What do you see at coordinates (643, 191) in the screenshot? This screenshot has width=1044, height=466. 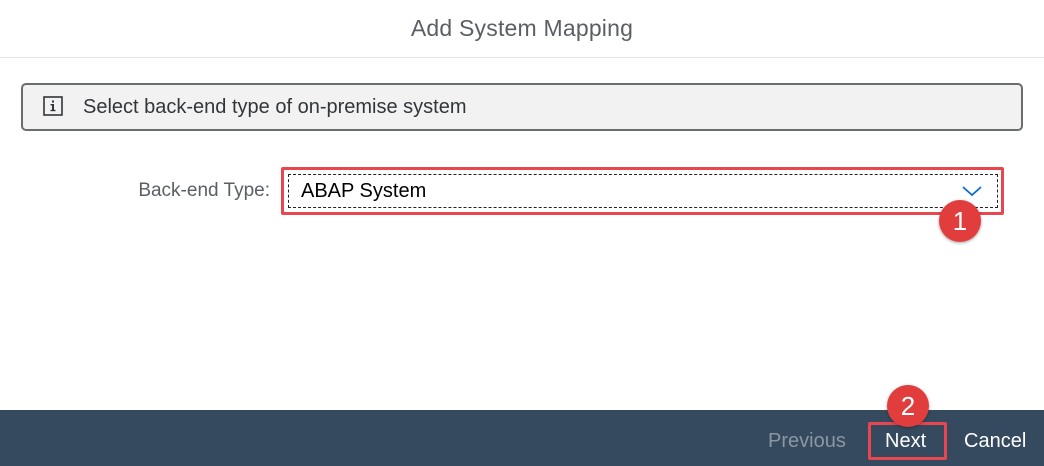 I see `backend-type-select: ABAP System` at bounding box center [643, 191].